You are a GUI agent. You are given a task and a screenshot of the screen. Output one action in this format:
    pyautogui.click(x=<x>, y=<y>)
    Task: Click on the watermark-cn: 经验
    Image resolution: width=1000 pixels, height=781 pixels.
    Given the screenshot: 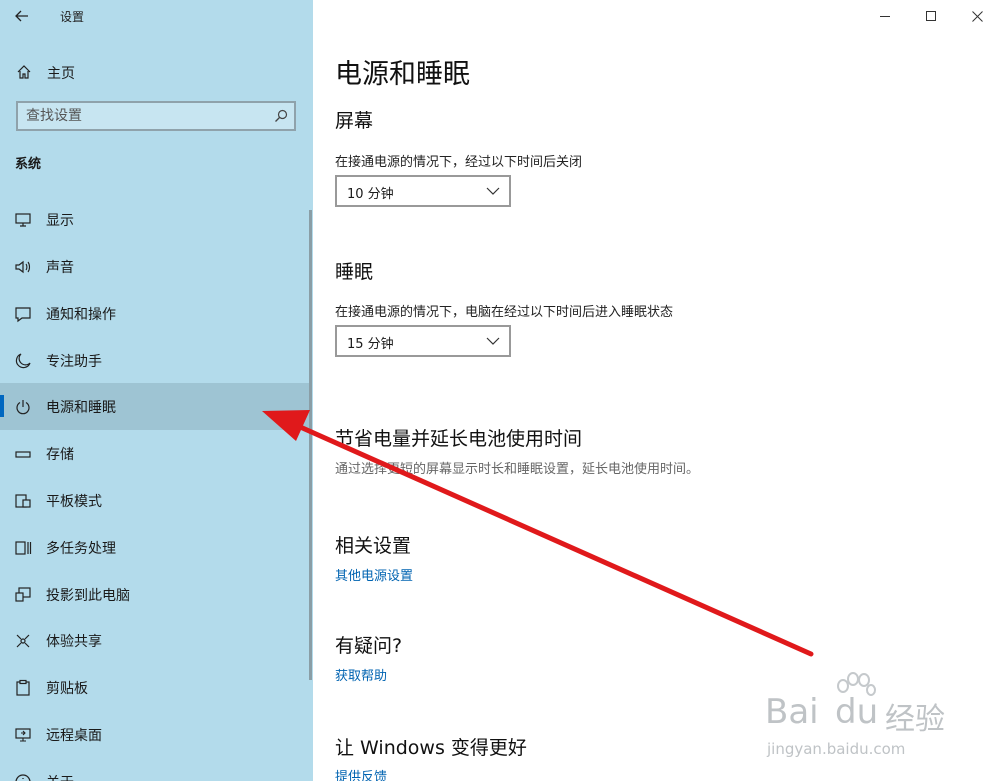 What is the action you would take?
    pyautogui.click(x=915, y=719)
    